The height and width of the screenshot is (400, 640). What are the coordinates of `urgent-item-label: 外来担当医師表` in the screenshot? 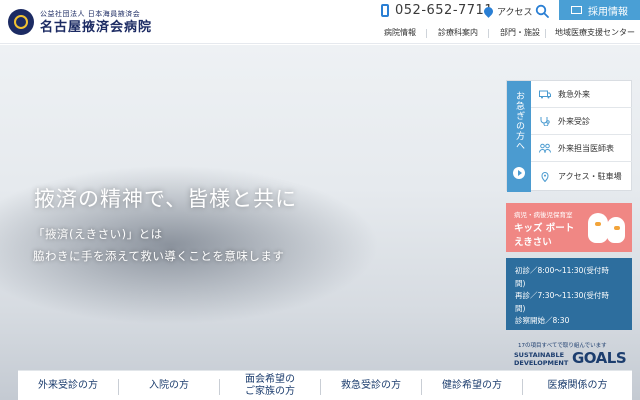 It's located at (586, 148).